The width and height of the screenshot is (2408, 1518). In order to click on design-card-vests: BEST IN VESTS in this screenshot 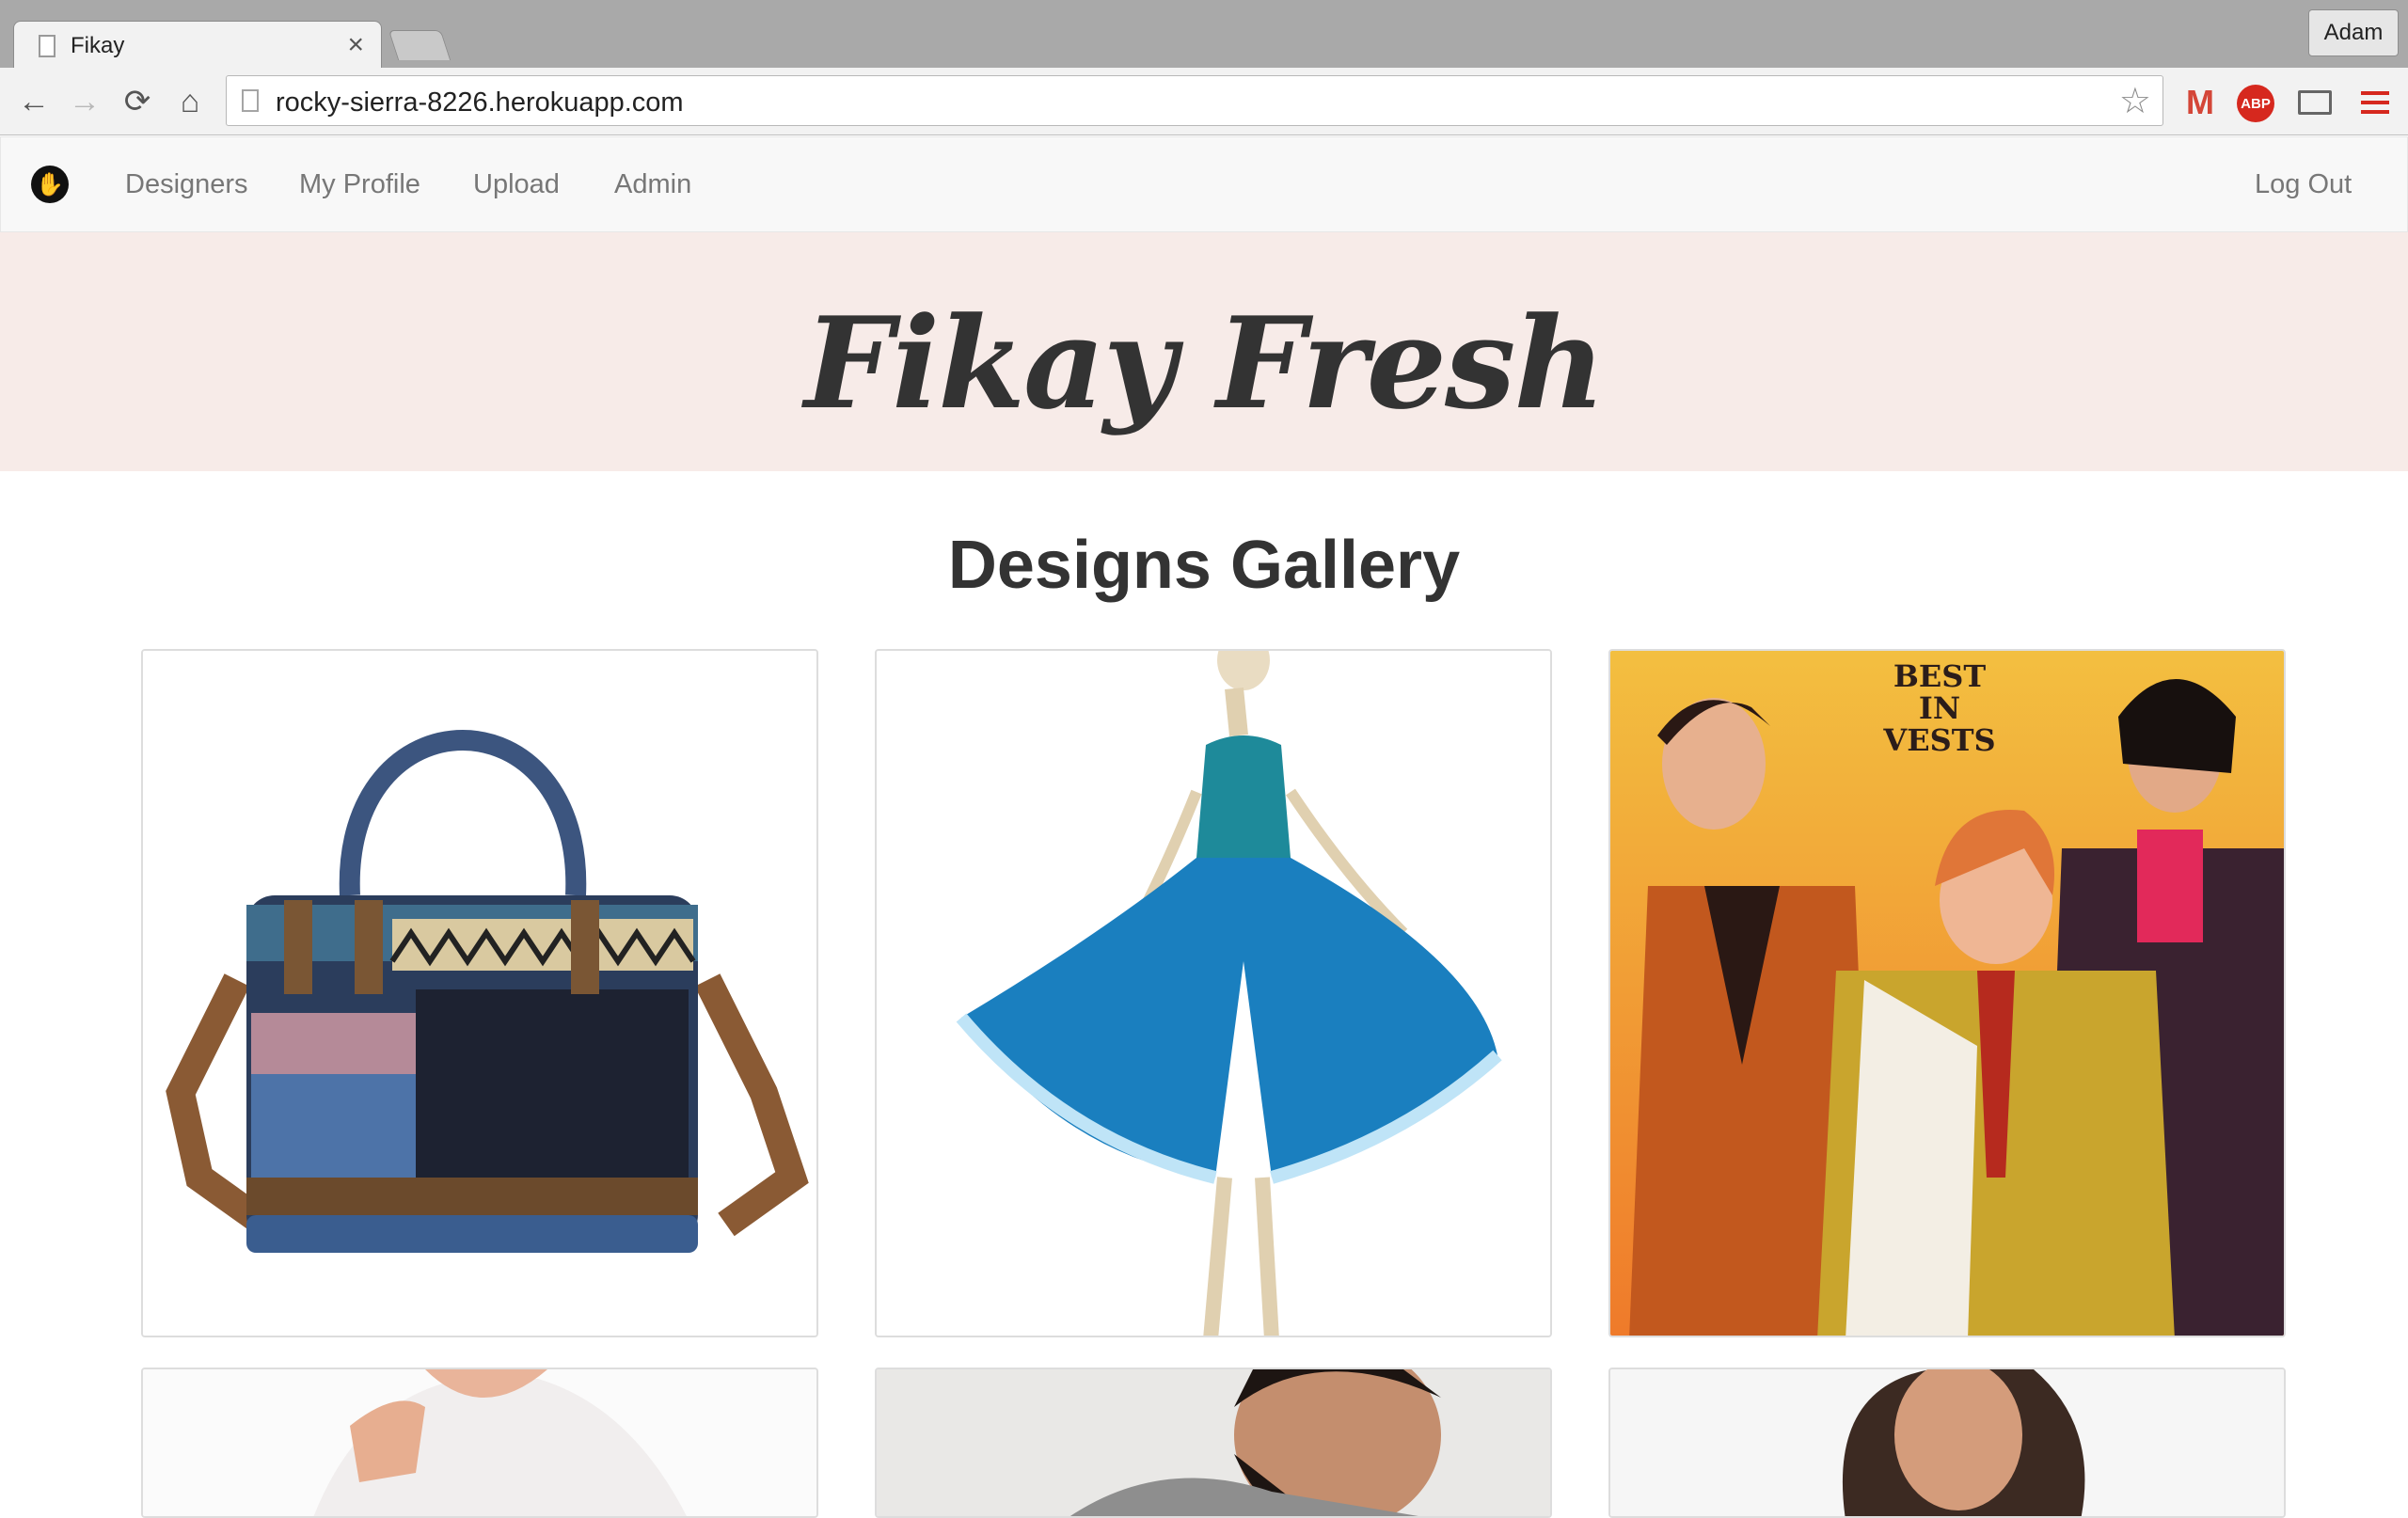, I will do `click(1947, 993)`.